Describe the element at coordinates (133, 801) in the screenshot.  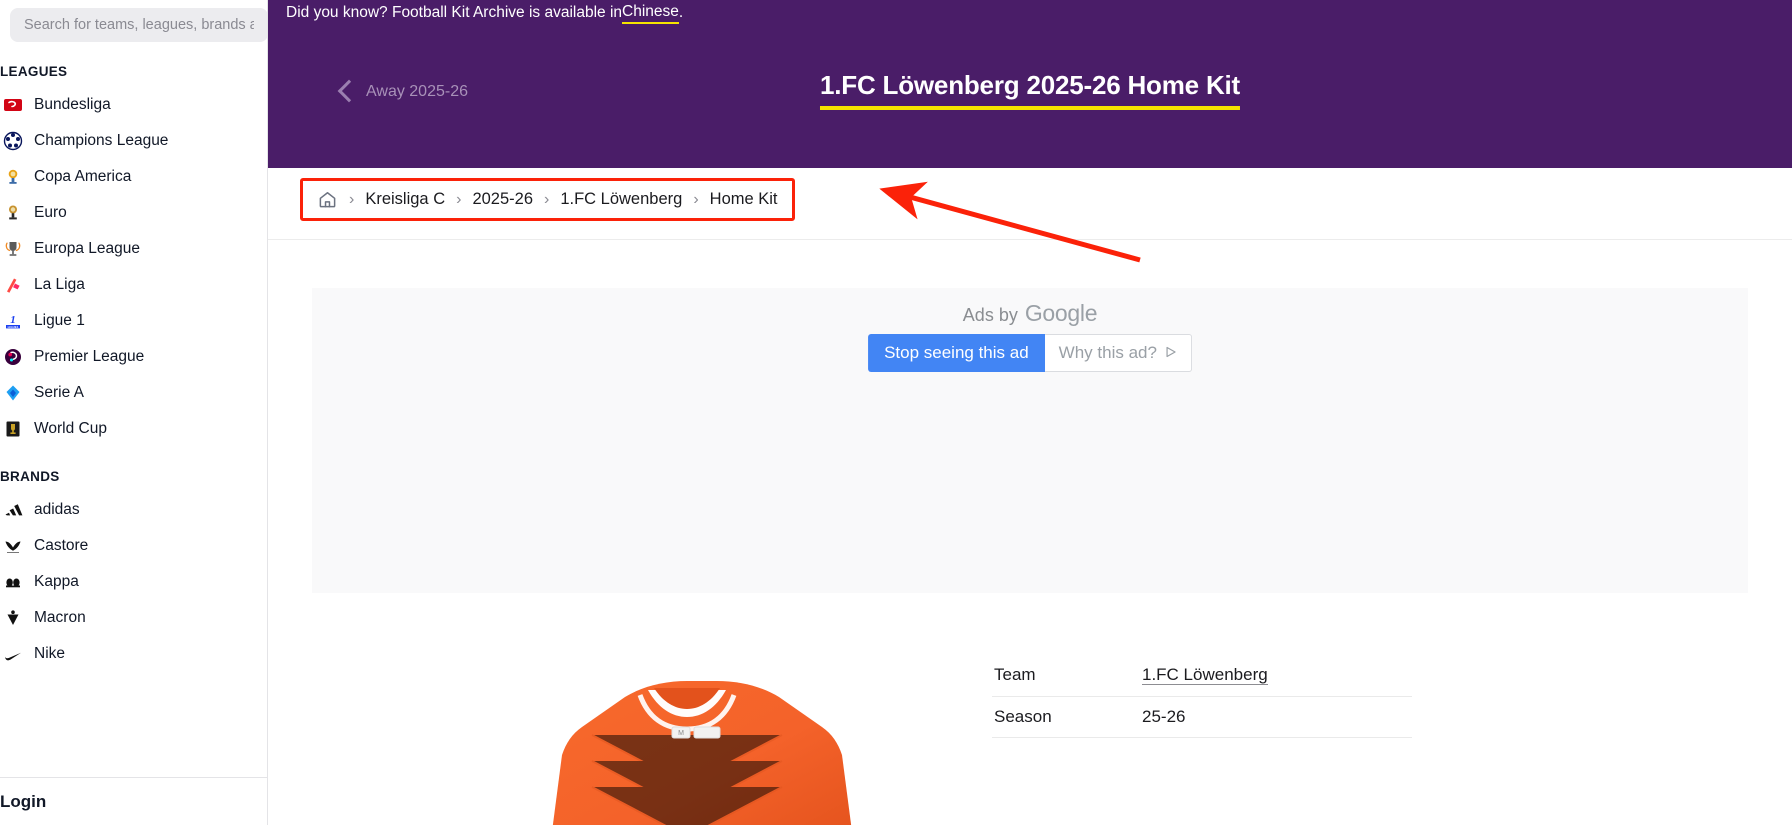
I see `login-button: Login` at that location.